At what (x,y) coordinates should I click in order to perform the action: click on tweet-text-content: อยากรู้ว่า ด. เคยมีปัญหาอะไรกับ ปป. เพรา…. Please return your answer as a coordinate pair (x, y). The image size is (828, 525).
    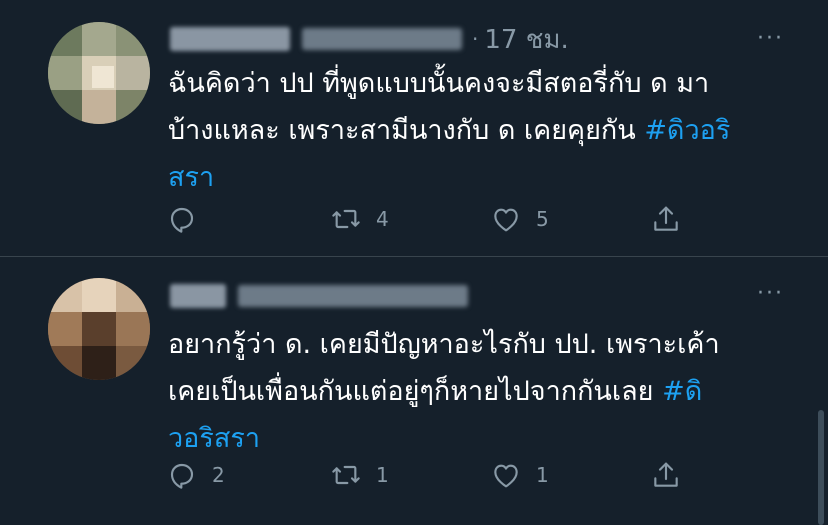
    Looking at the image, I should click on (444, 368).